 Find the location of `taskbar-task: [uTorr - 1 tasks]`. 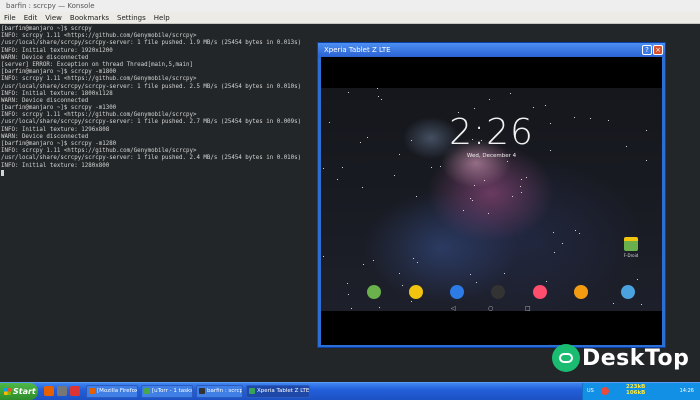

taskbar-task: [uTorr - 1 tasks] is located at coordinates (167, 391).